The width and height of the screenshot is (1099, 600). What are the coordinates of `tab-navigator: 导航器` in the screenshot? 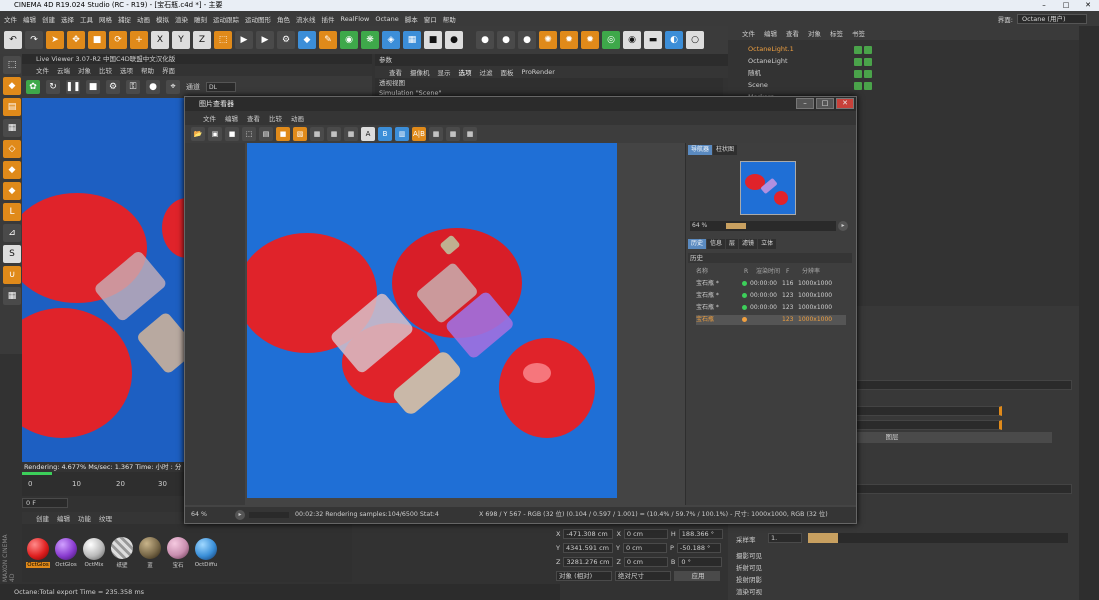 It's located at (700, 150).